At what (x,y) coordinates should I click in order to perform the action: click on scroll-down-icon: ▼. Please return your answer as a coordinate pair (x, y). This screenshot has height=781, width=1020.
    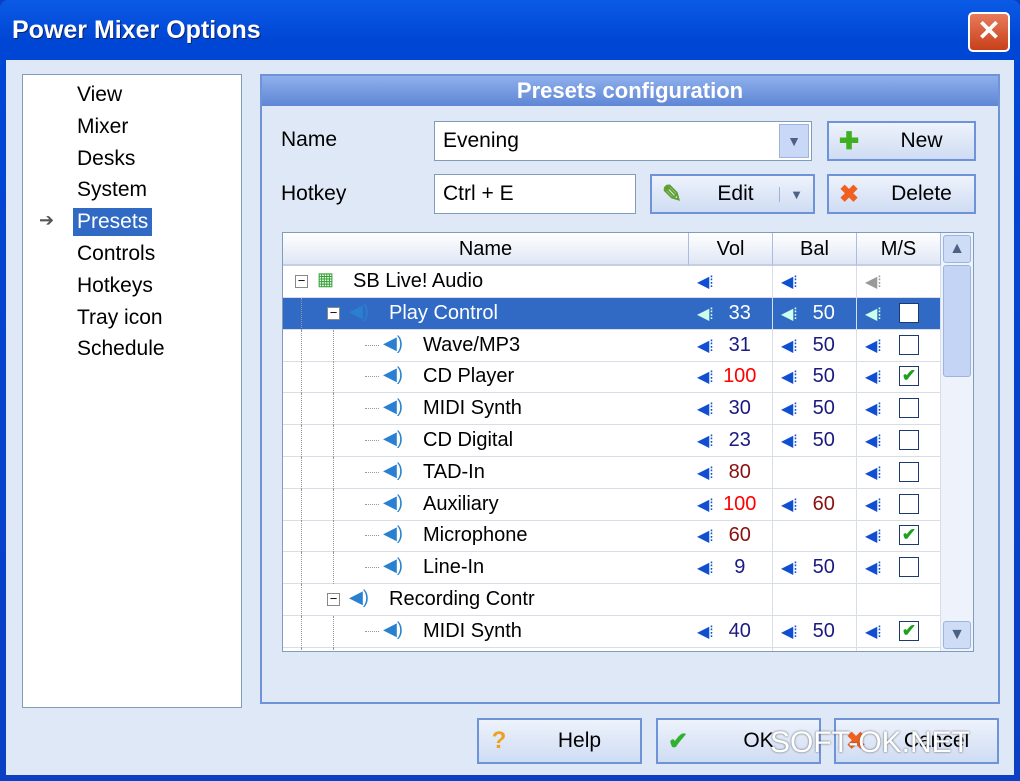
    Looking at the image, I should click on (957, 635).